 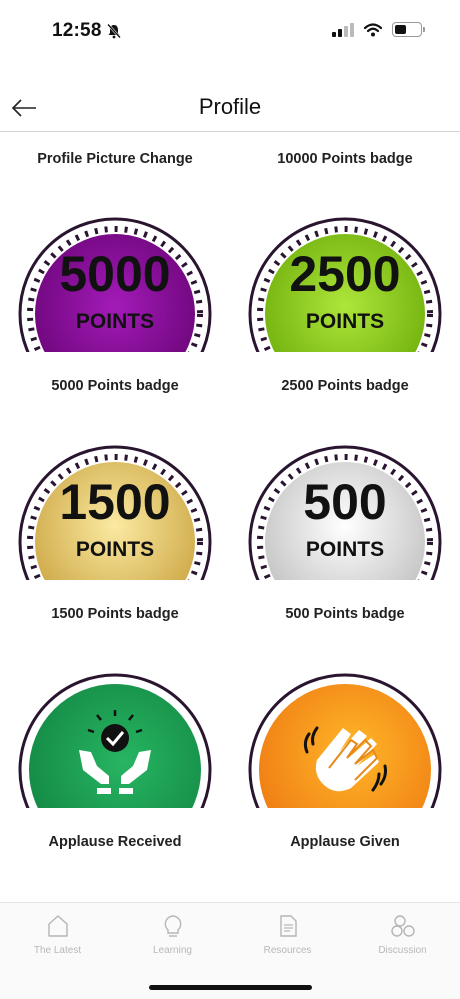 I want to click on tab-label: Learning, so click(x=172, y=950).